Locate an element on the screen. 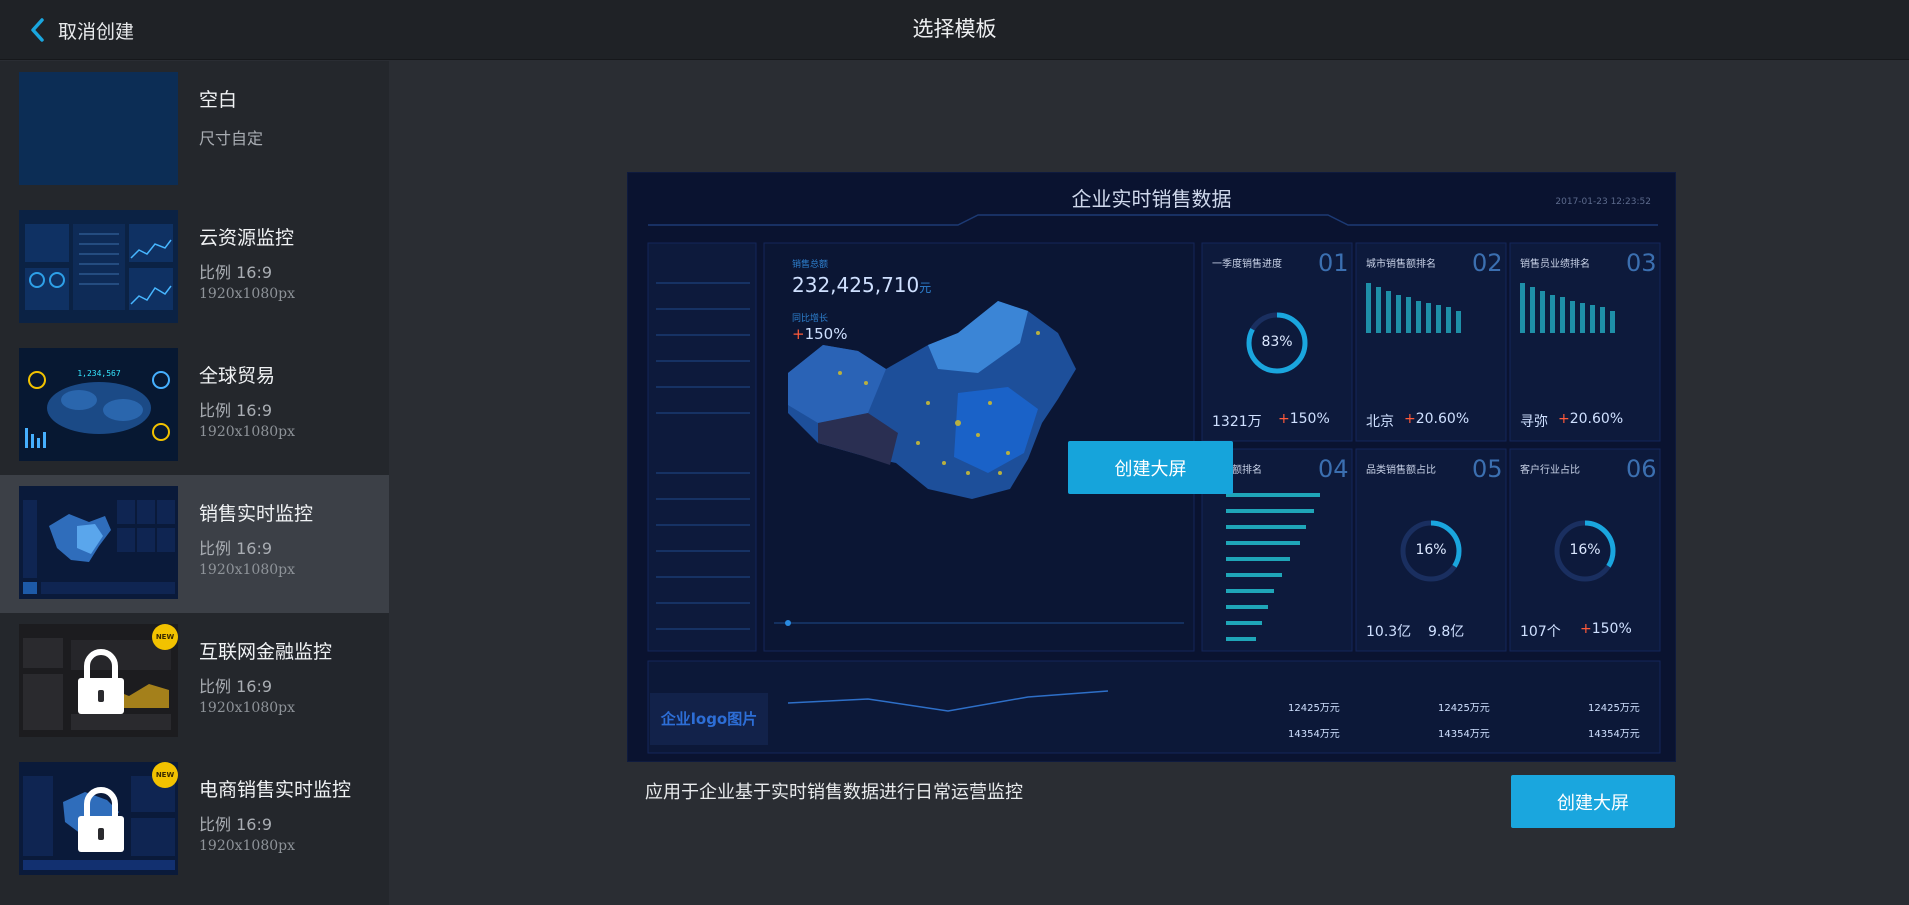  template-item-sales-monitor: 销售实时监控 比例 16:9 1920x1080px is located at coordinates (194, 544).